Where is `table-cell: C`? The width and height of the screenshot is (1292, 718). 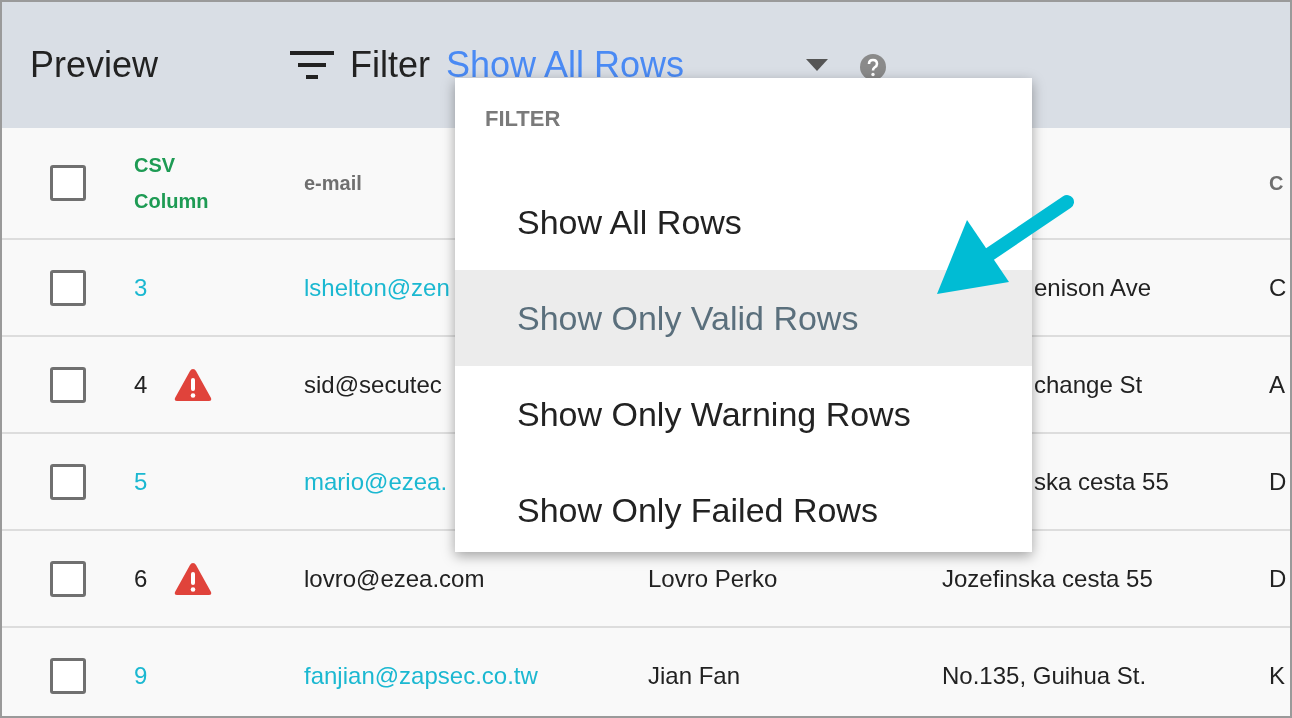
table-cell: C is located at coordinates (1278, 287).